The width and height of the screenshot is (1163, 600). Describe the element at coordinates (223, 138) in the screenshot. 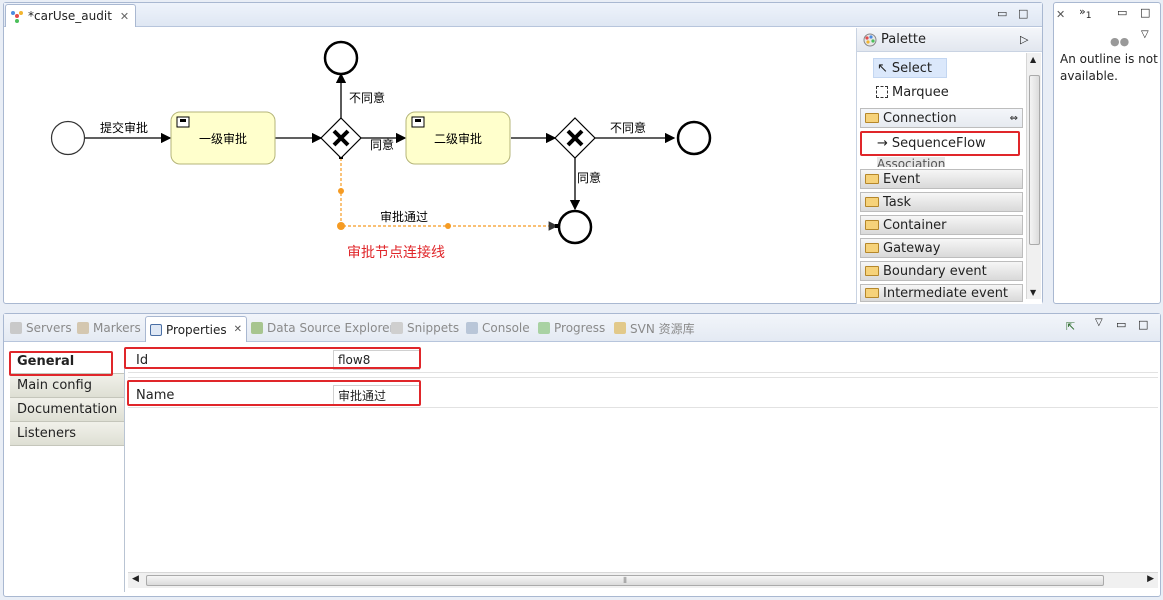

I see `task-level1-label: 一级审批` at that location.